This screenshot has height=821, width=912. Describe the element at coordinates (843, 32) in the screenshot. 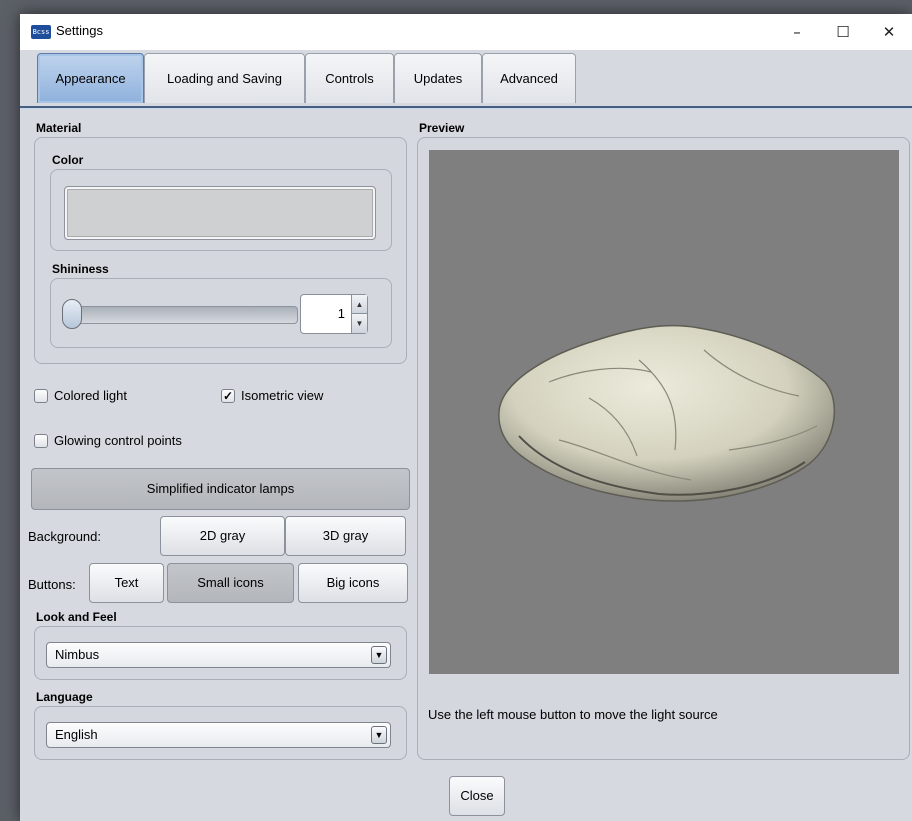

I see `maximize-button: ☐` at that location.